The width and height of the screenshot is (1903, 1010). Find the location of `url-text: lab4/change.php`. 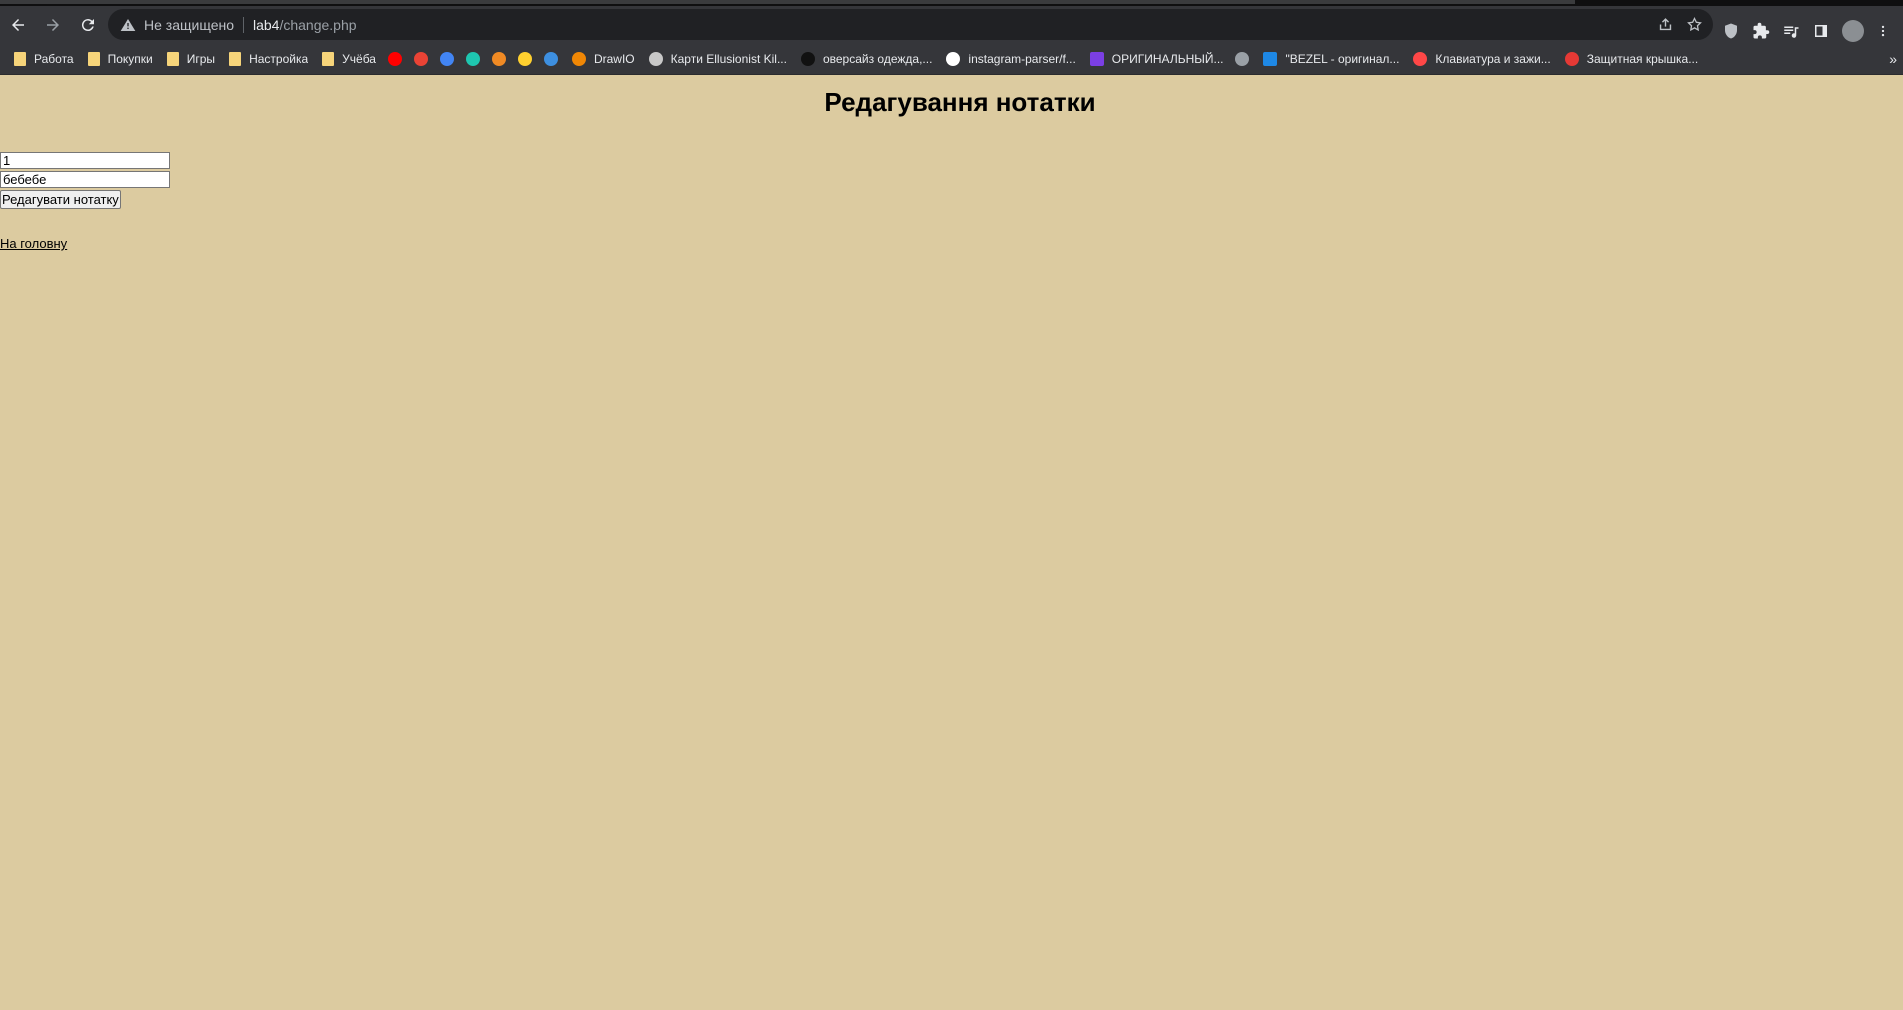

url-text: lab4/change.php is located at coordinates (305, 25).